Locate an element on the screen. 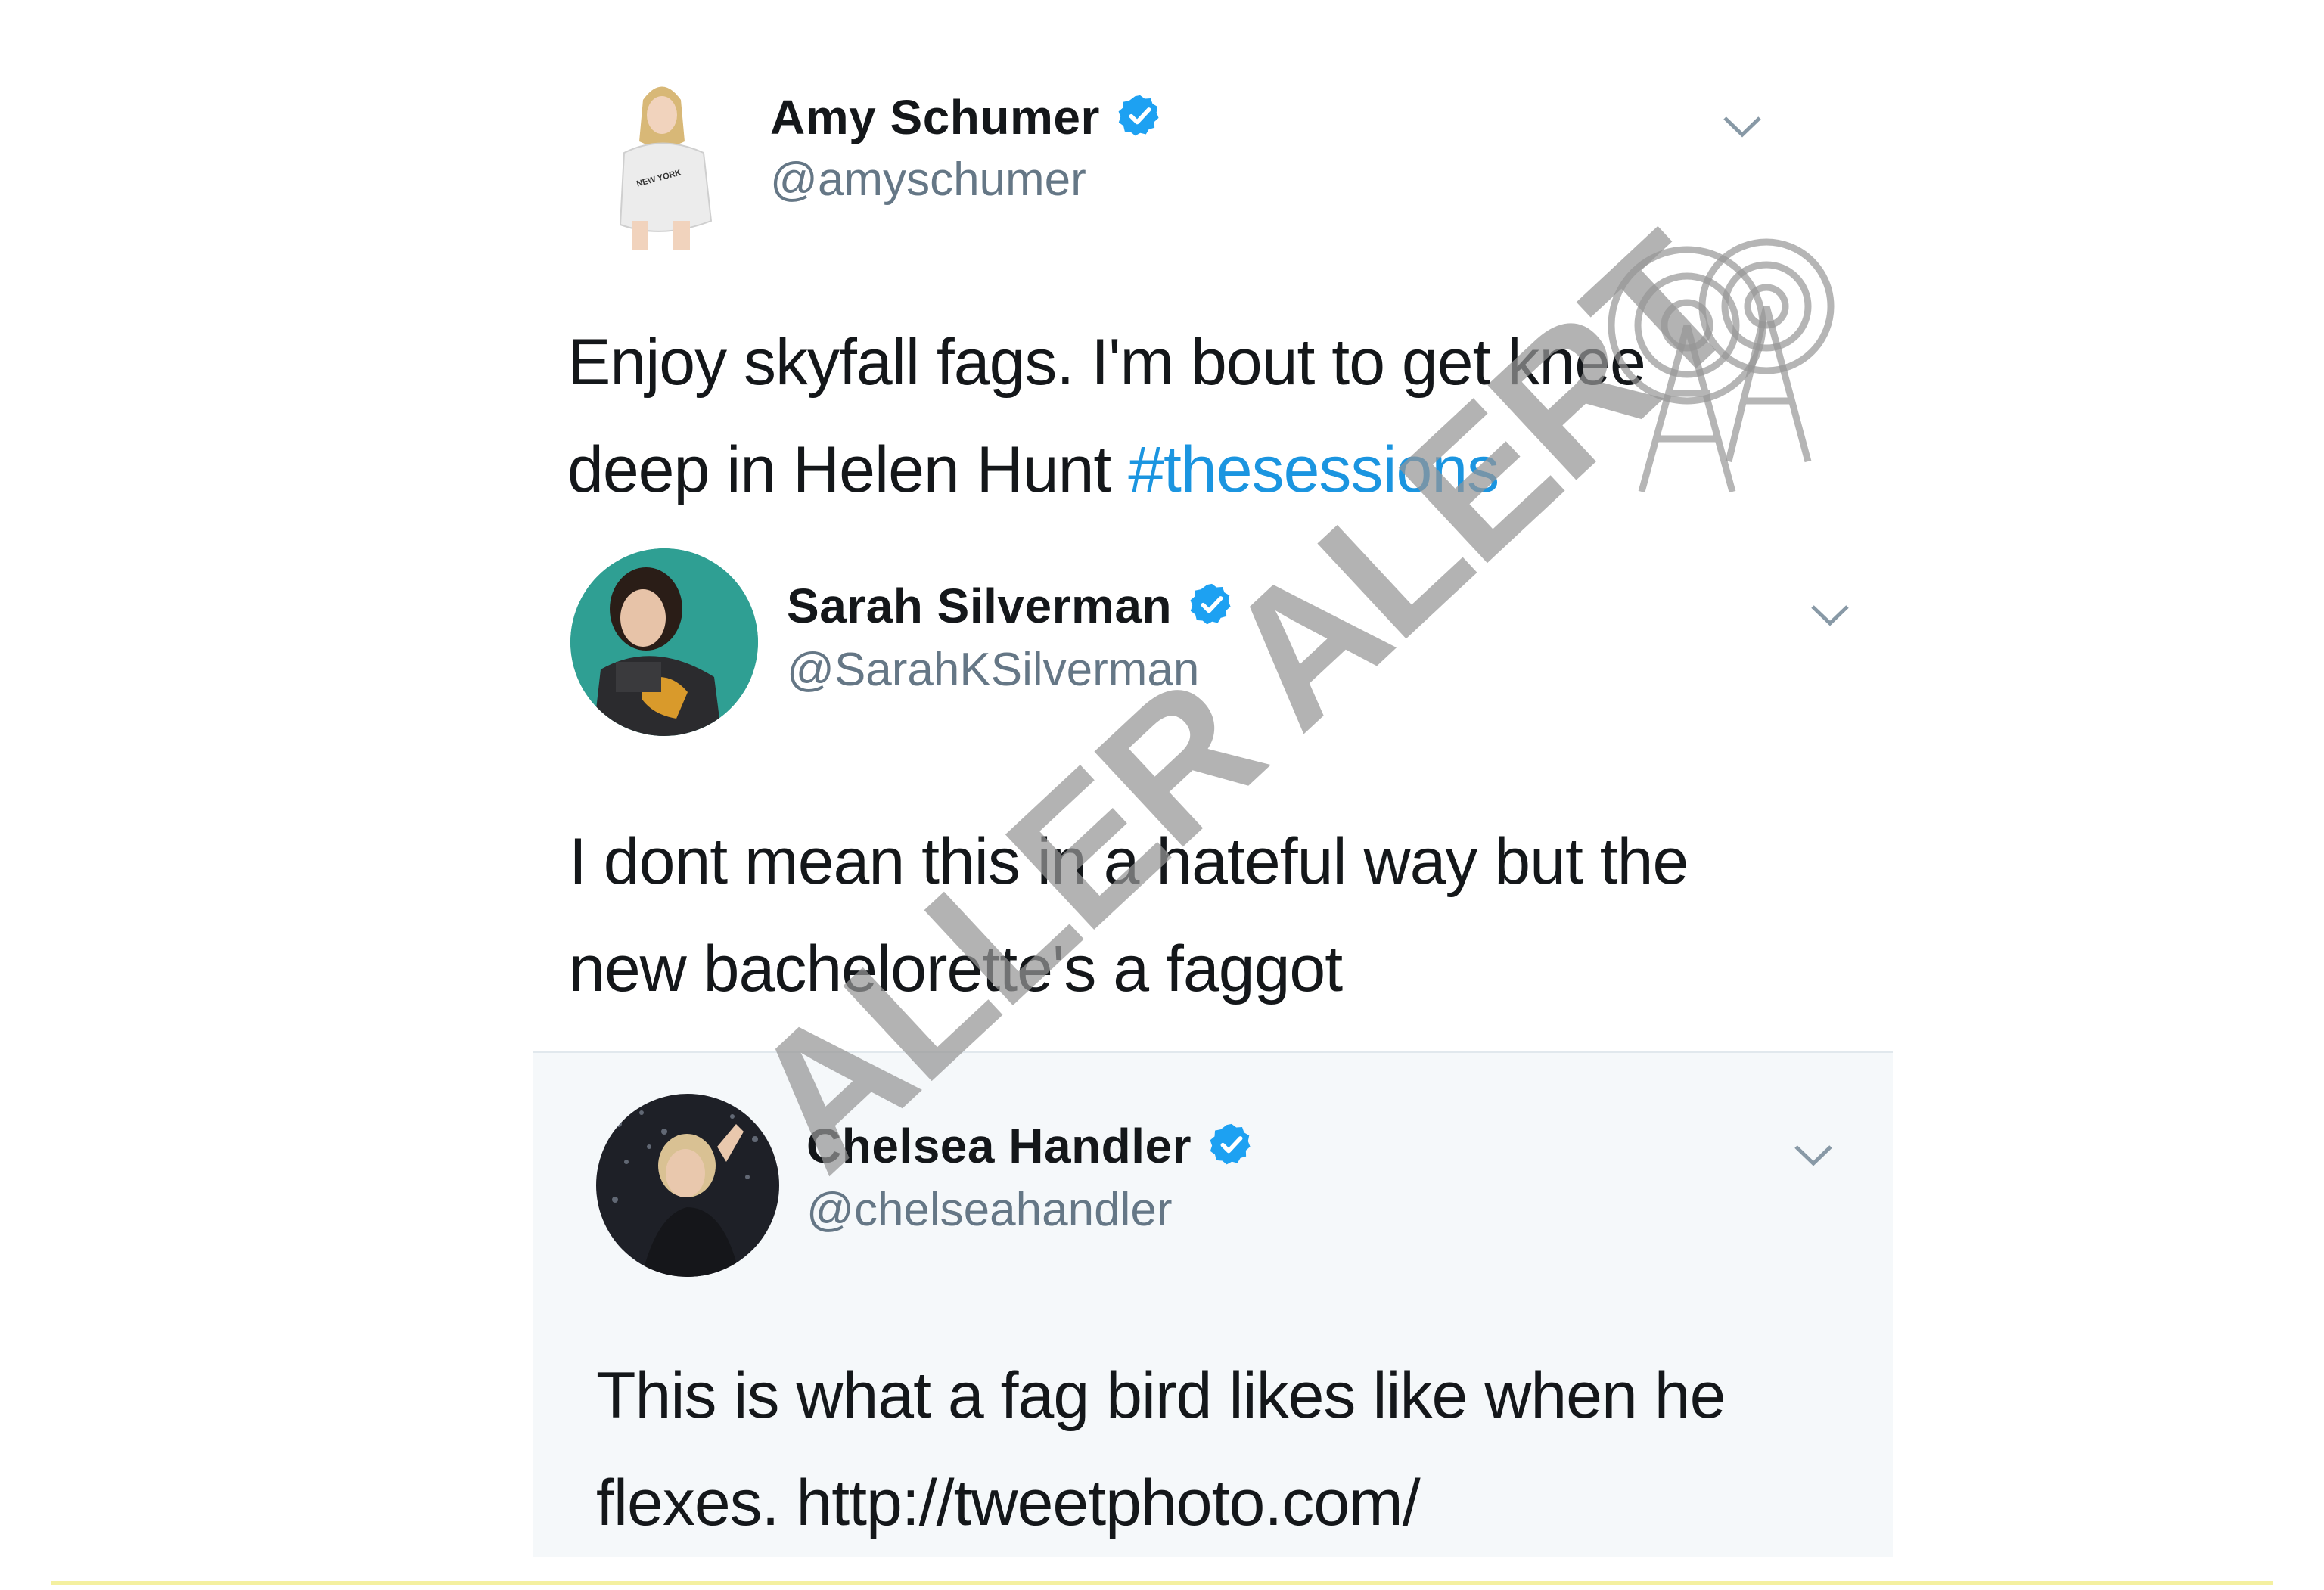  name-row: Amy Schumer is located at coordinates (967, 117).